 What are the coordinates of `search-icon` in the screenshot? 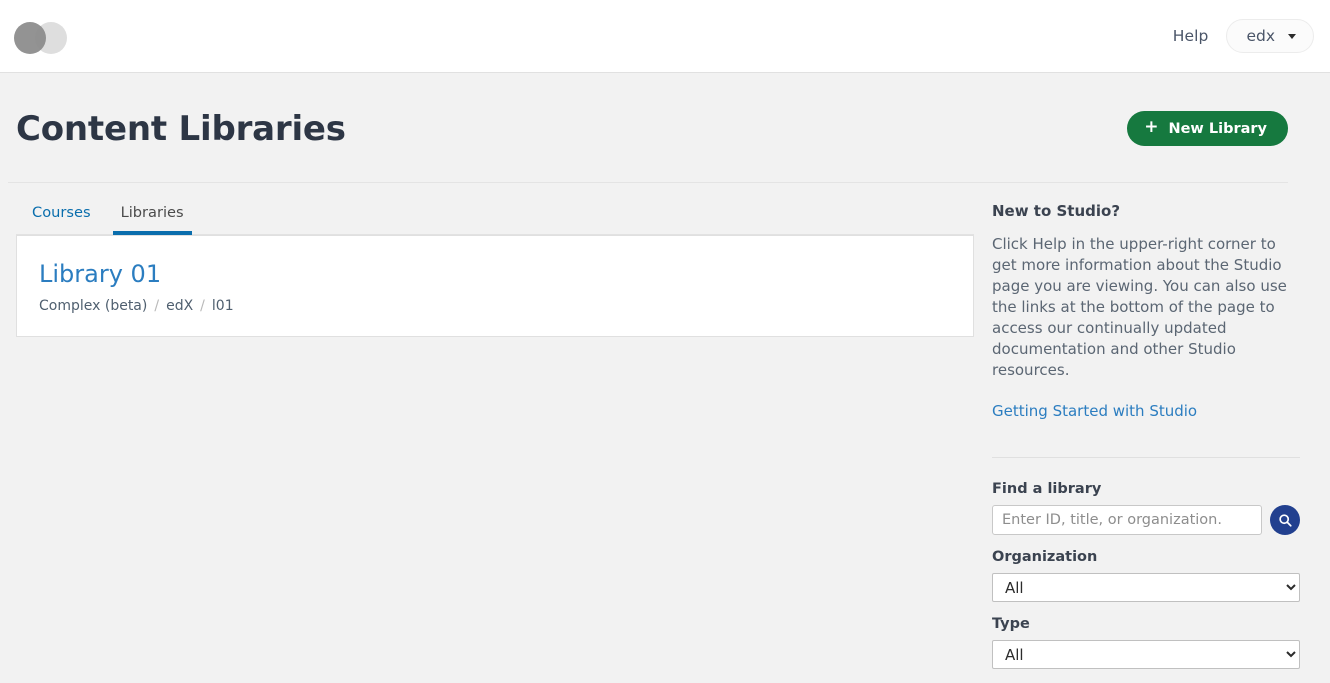 It's located at (1285, 520).